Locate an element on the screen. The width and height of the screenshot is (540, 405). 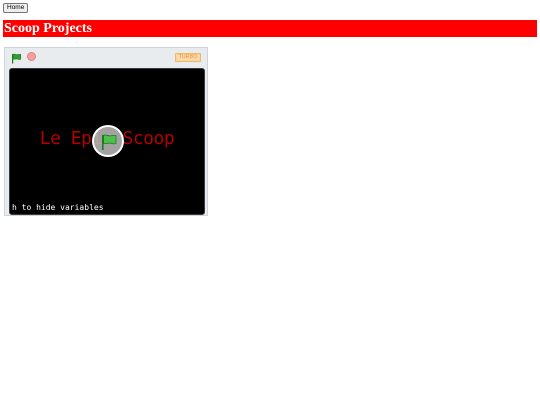
player-toolbar: TURBO is located at coordinates (106, 57).